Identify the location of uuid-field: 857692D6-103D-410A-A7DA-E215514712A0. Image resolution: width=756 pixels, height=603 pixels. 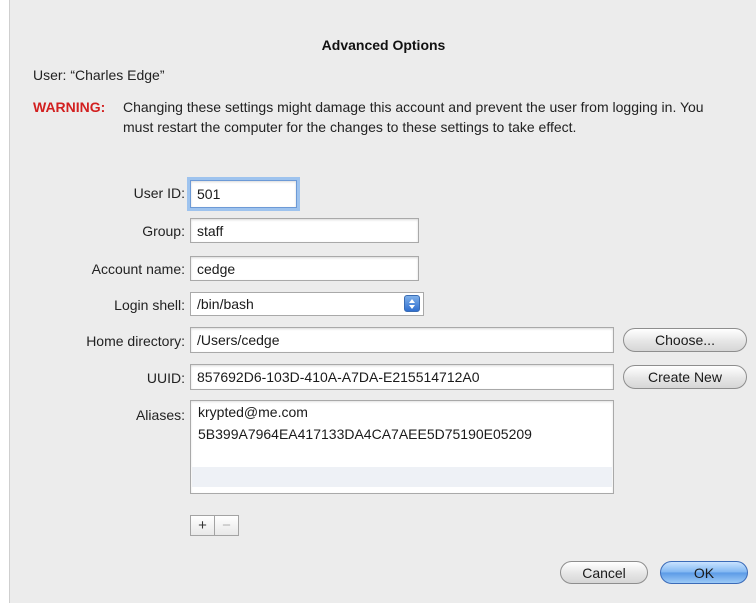
(402, 377).